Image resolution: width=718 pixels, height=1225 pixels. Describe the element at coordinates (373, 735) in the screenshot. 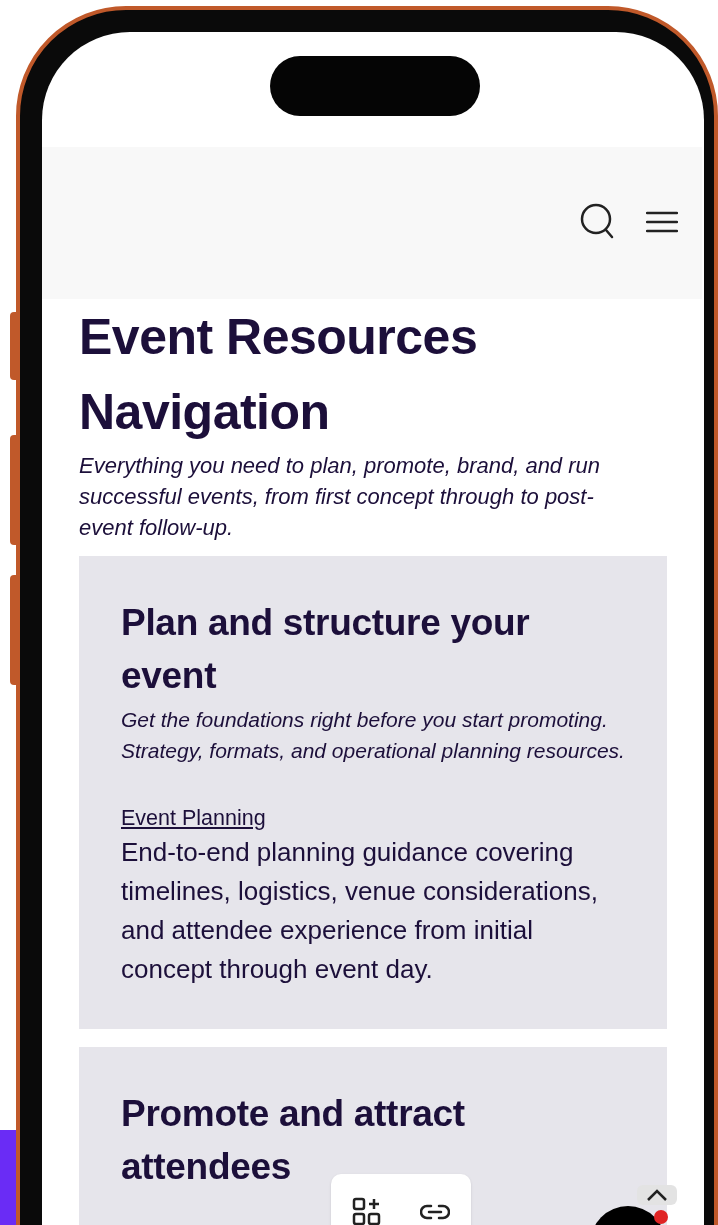

I see `section-description: Get the foundations right before you start promoting. Strategy, formats, and operational planning resources.` at that location.